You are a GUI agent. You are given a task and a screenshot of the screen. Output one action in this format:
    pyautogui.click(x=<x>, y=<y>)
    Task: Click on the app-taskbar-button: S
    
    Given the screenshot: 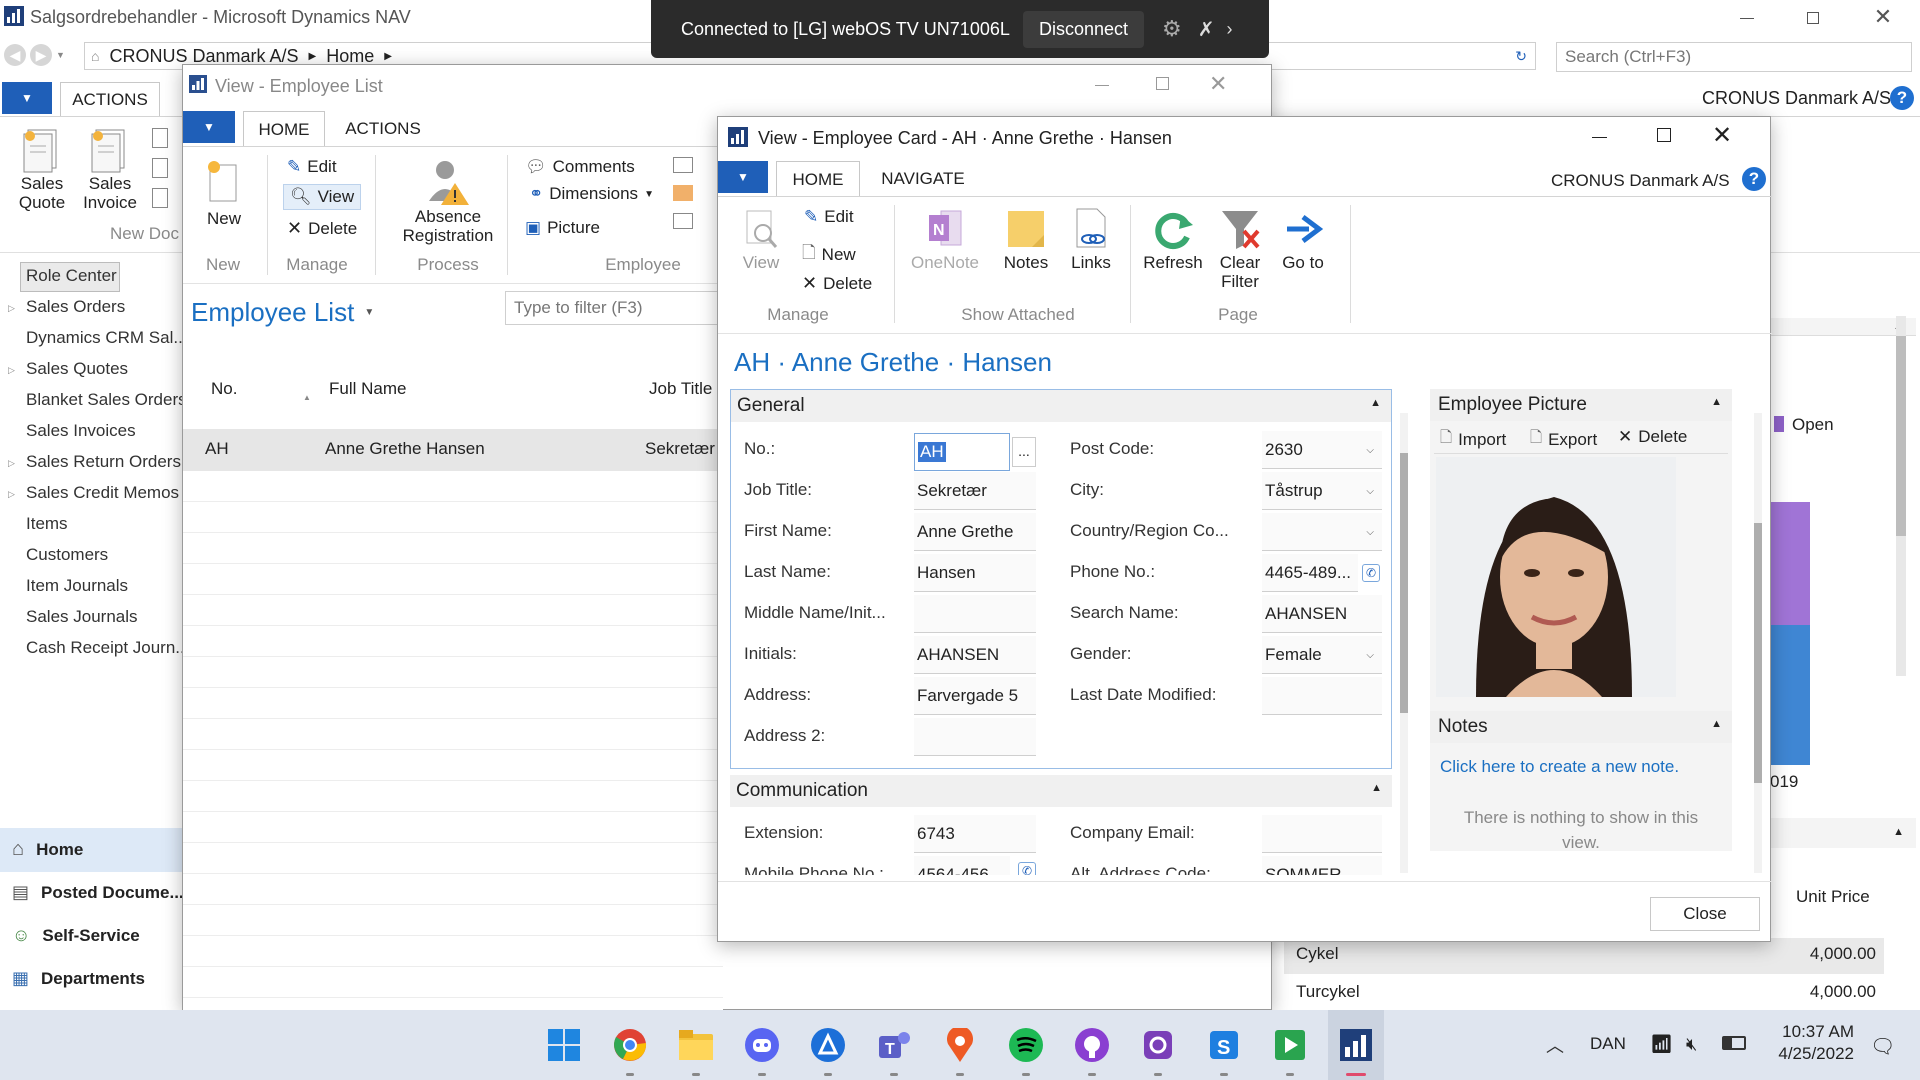 What is the action you would take?
    pyautogui.click(x=1224, y=1045)
    